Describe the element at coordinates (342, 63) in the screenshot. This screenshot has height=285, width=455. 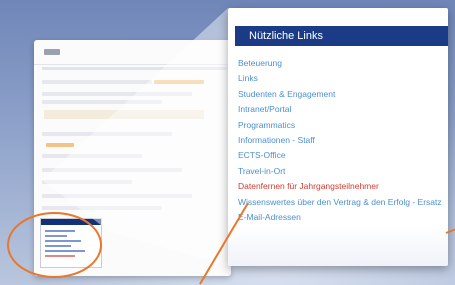
I see `useful-link-item: Beteuerung` at that location.